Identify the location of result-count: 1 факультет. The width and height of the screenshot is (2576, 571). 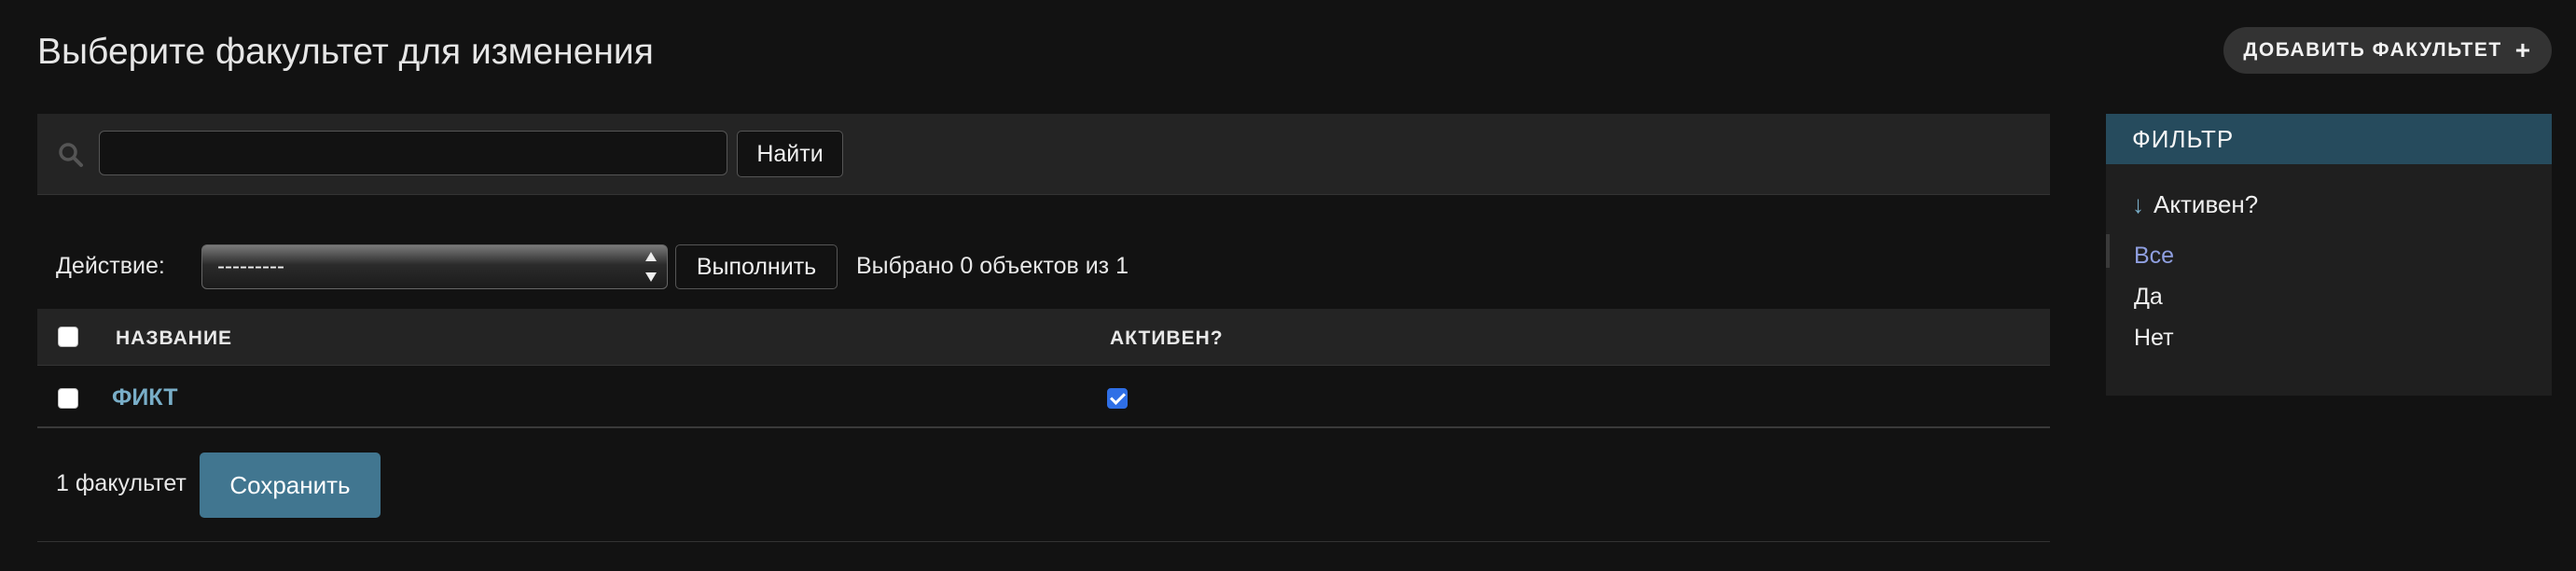
(122, 483).